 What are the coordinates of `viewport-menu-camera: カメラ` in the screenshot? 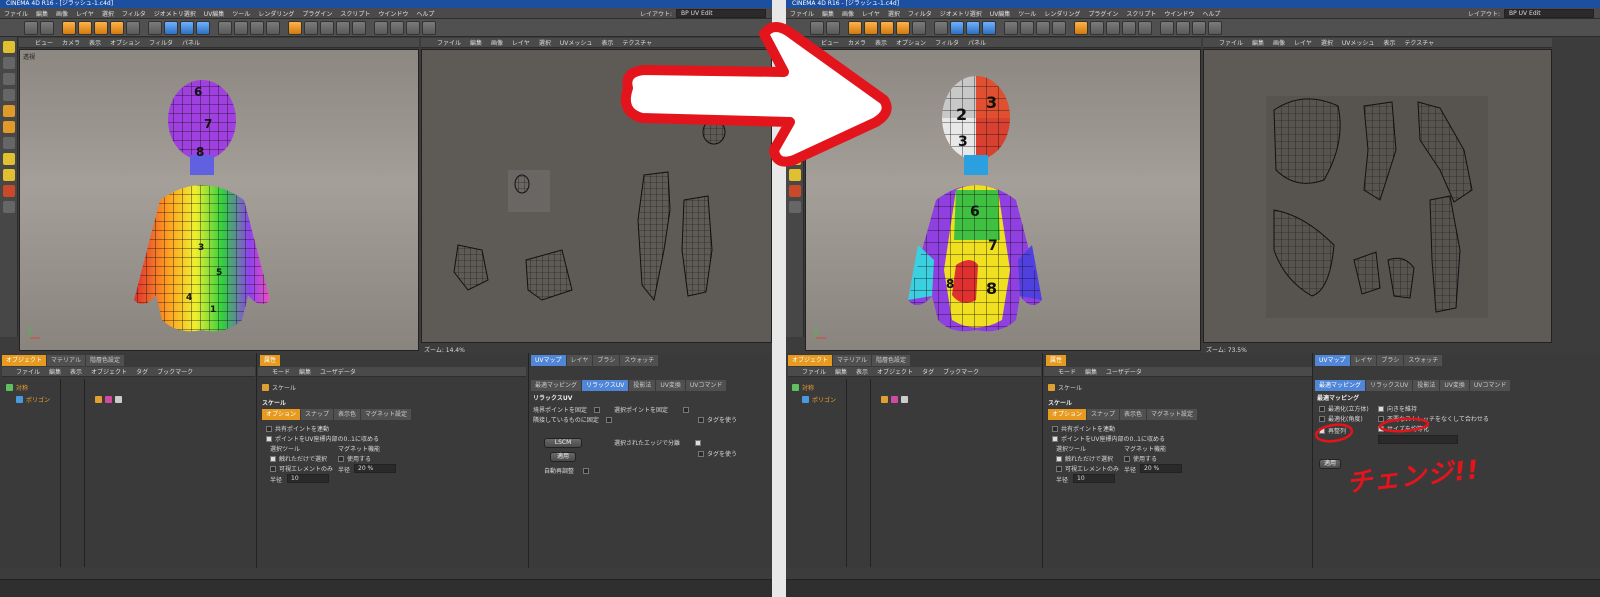 It's located at (71, 42).